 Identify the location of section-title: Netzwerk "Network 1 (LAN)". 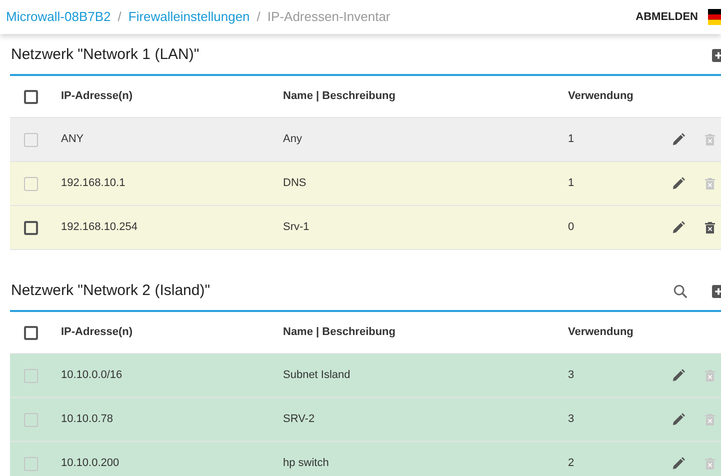
(105, 55).